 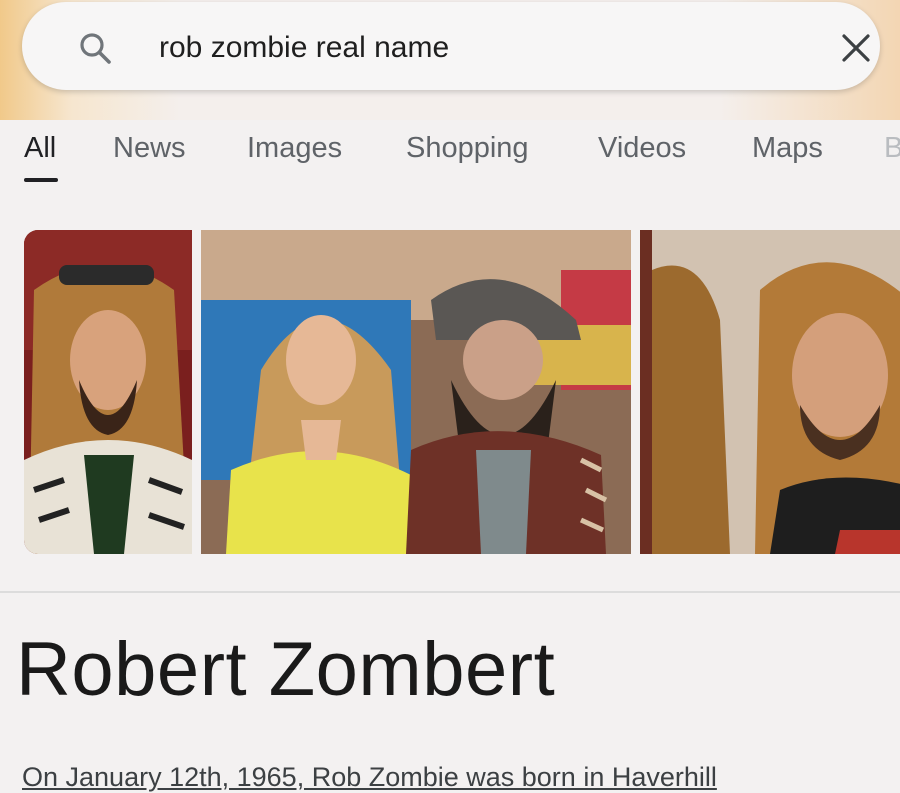 What do you see at coordinates (450, 592) in the screenshot?
I see `section-divider` at bounding box center [450, 592].